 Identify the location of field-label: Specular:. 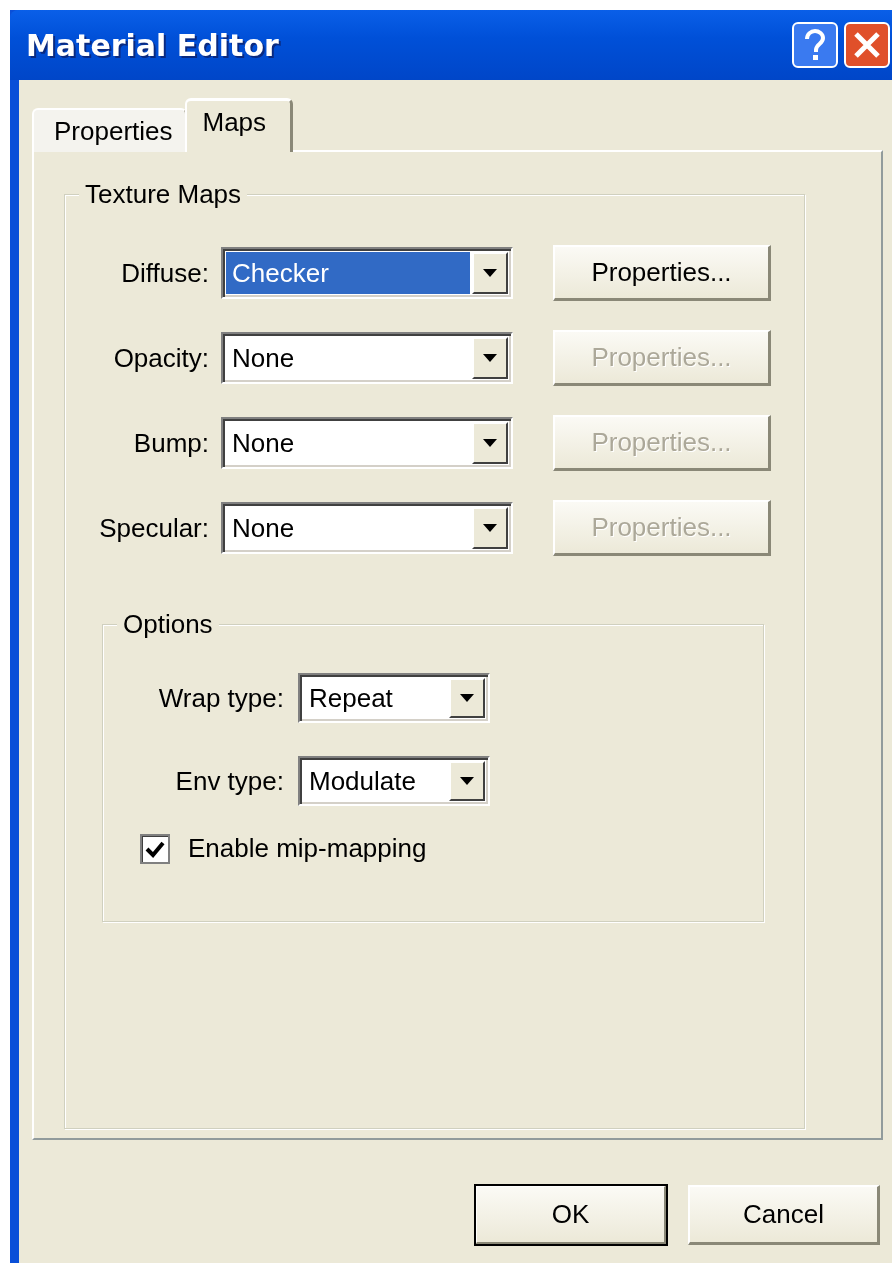
(153, 528).